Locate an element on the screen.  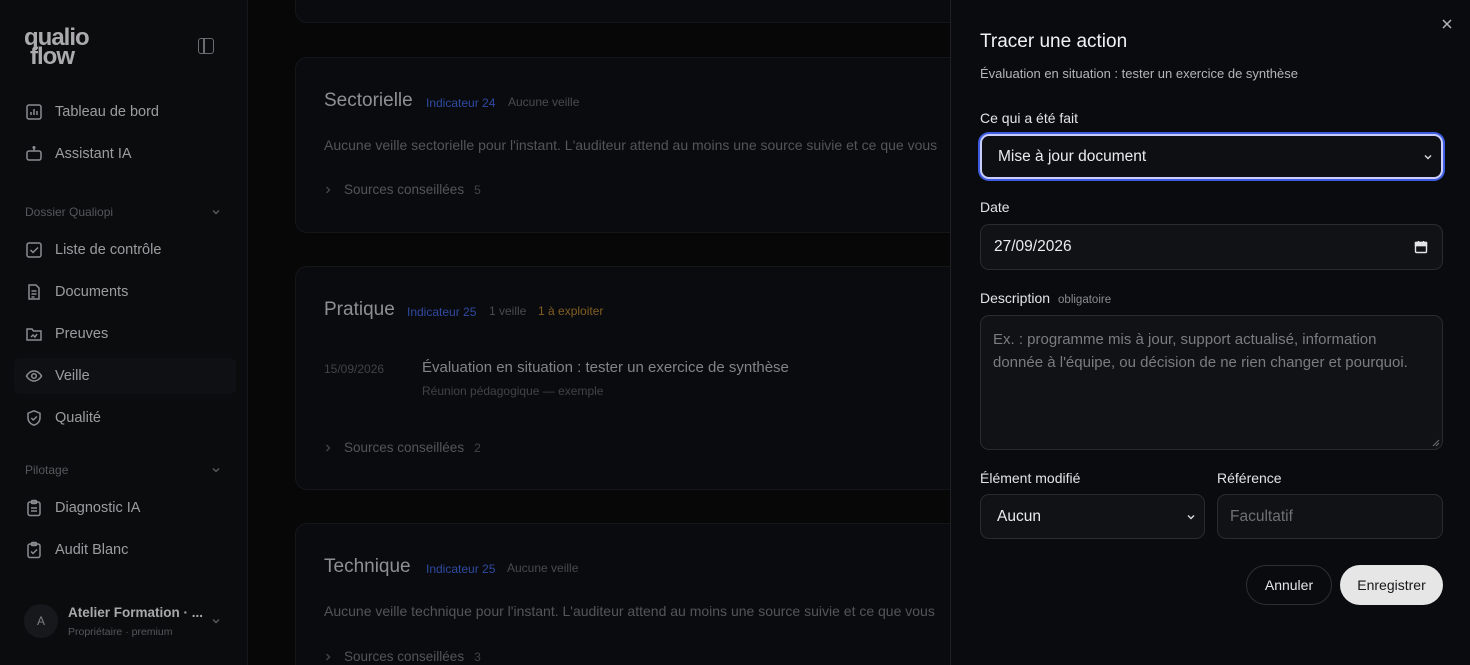
cancel-button: Annuler is located at coordinates (1289, 585).